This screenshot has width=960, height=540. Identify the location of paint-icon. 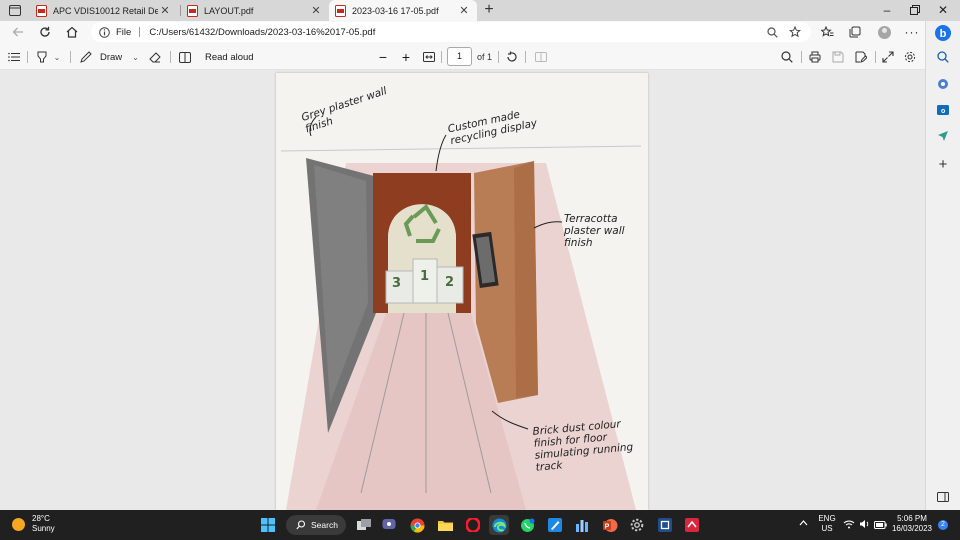
(555, 525).